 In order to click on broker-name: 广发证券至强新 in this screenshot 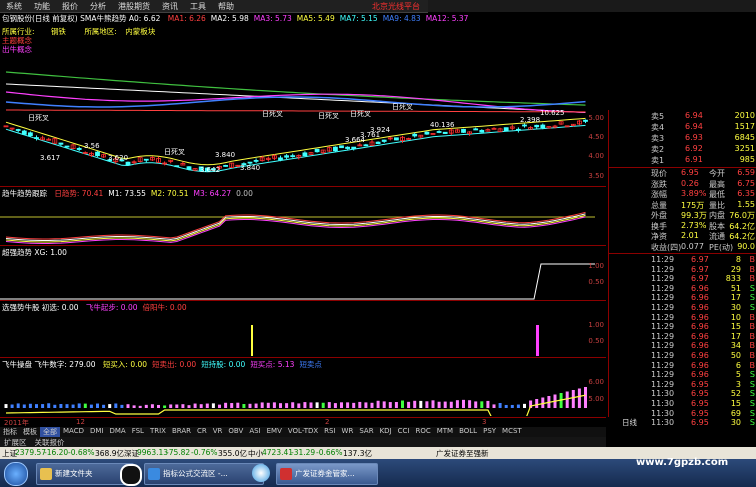, I will do `click(462, 453)`.